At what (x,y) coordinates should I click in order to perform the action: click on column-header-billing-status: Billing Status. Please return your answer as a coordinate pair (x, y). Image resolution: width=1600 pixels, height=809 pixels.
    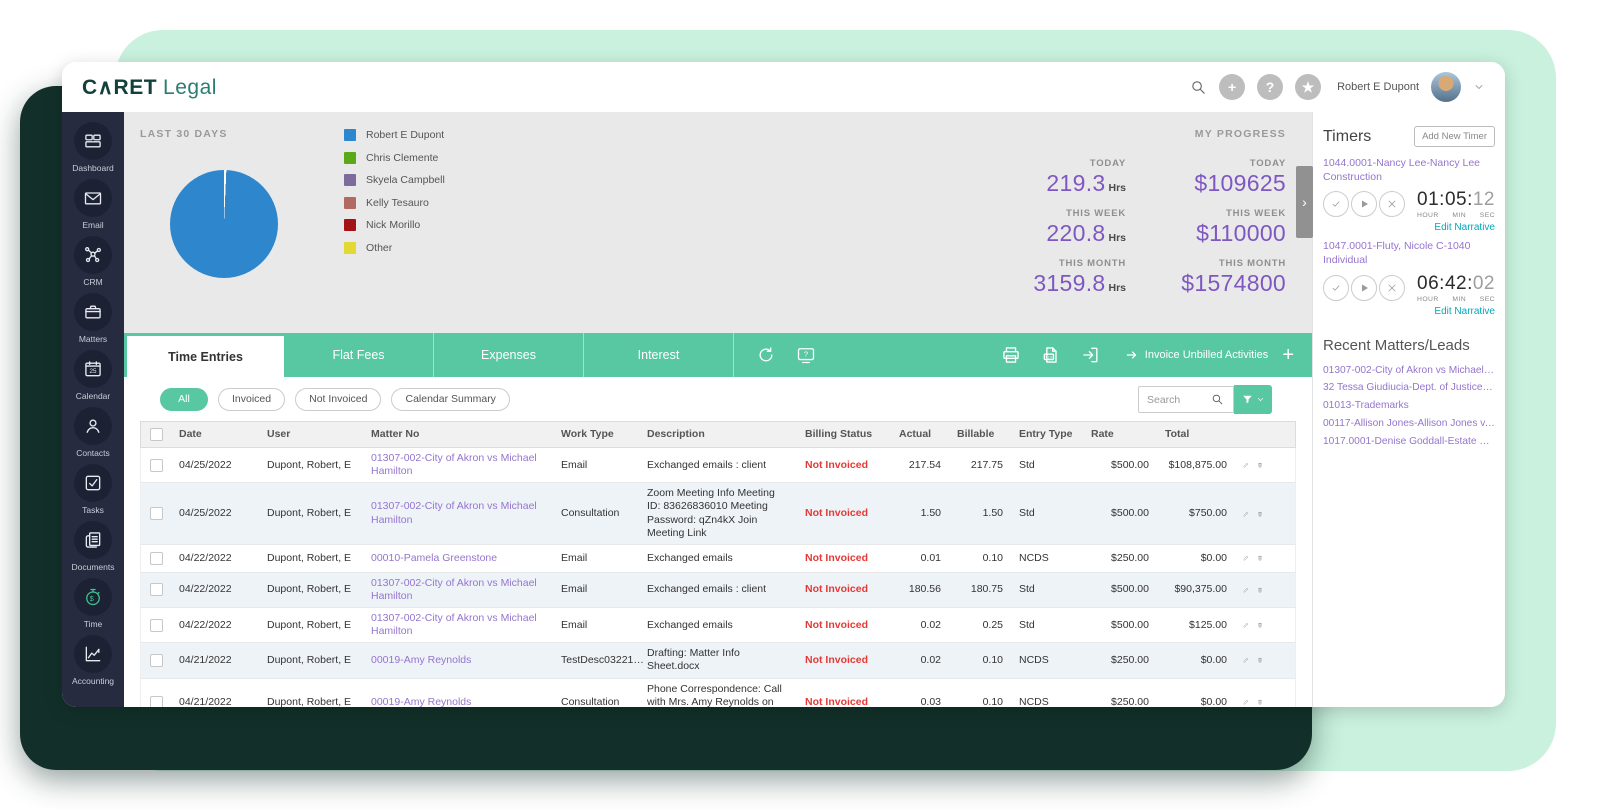
    Looking at the image, I should click on (844, 434).